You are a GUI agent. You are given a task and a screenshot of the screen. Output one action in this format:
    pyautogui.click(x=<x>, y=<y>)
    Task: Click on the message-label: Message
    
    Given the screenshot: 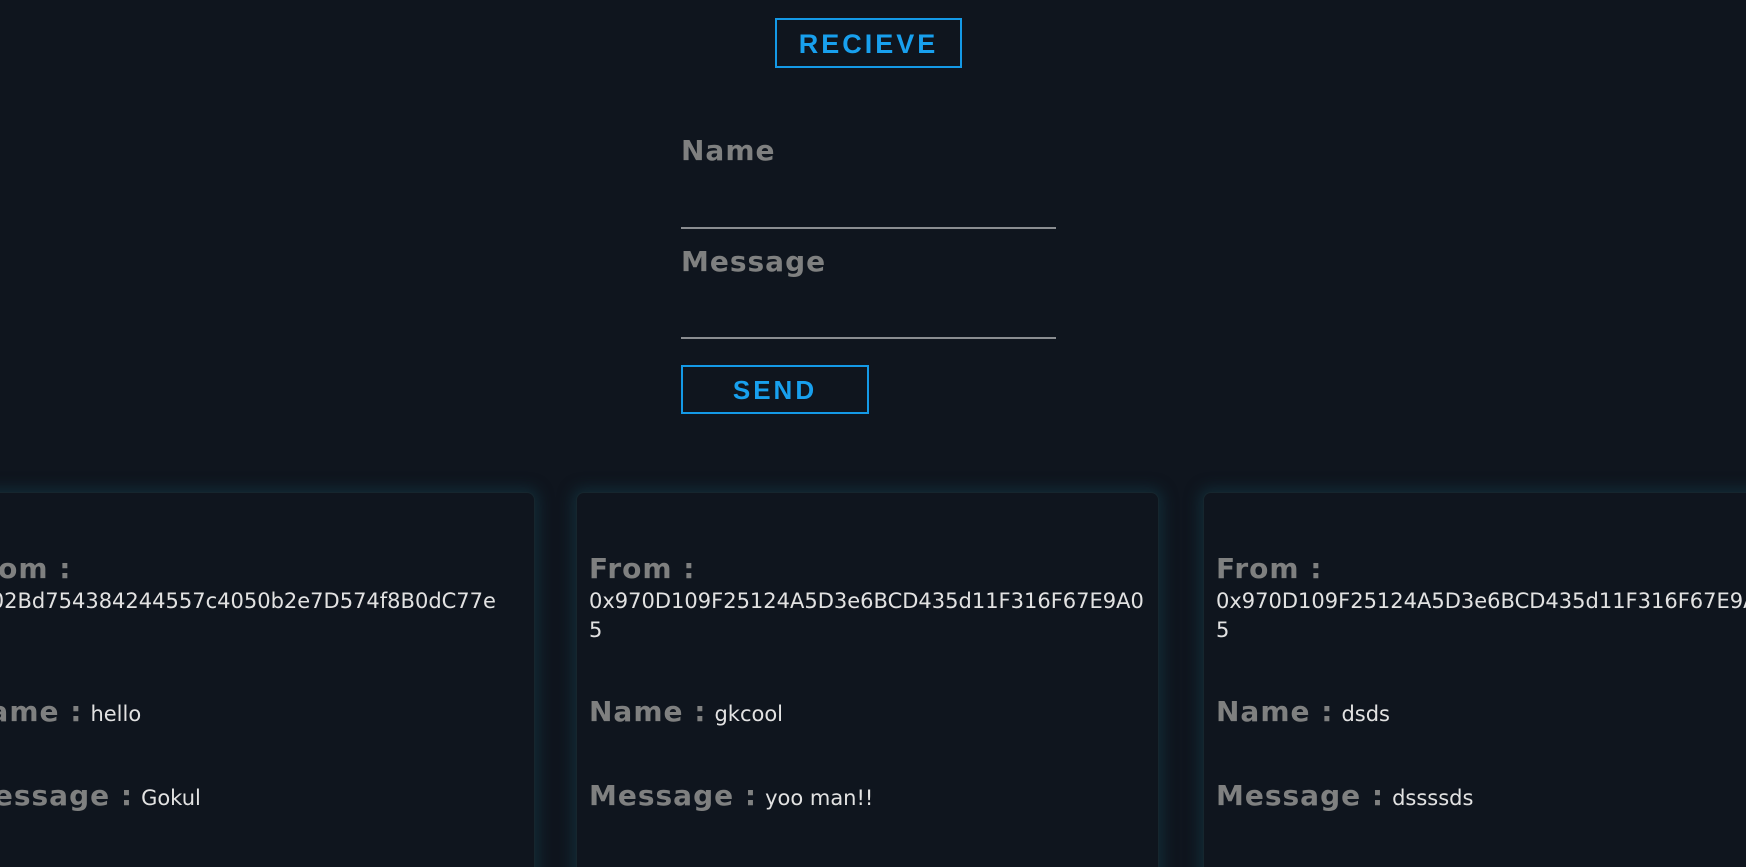 What is the action you would take?
    pyautogui.click(x=754, y=261)
    